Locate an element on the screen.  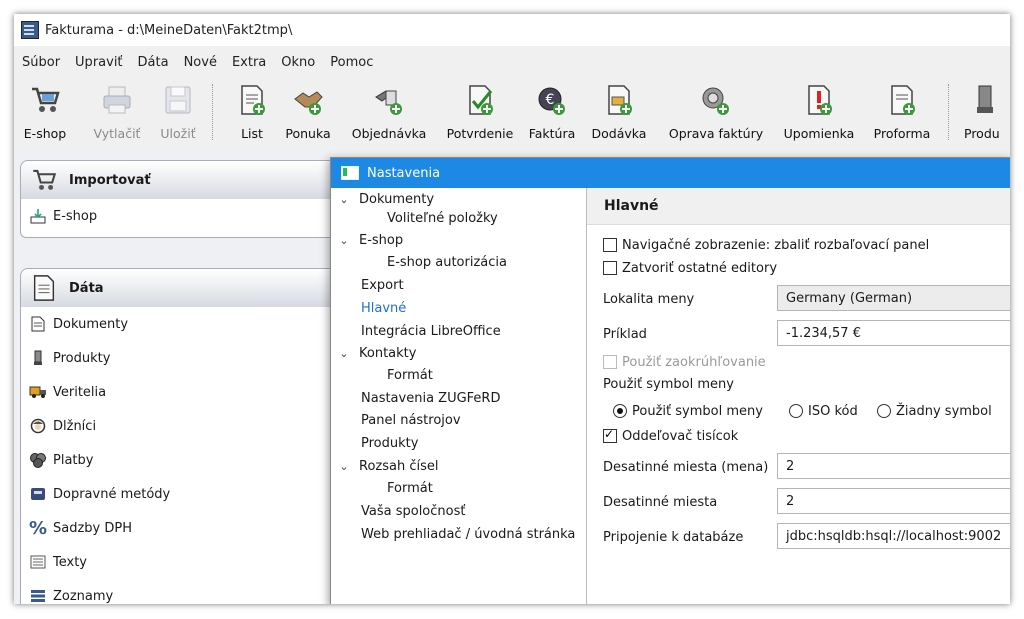
tree-item-number-format: Formát is located at coordinates (410, 488).